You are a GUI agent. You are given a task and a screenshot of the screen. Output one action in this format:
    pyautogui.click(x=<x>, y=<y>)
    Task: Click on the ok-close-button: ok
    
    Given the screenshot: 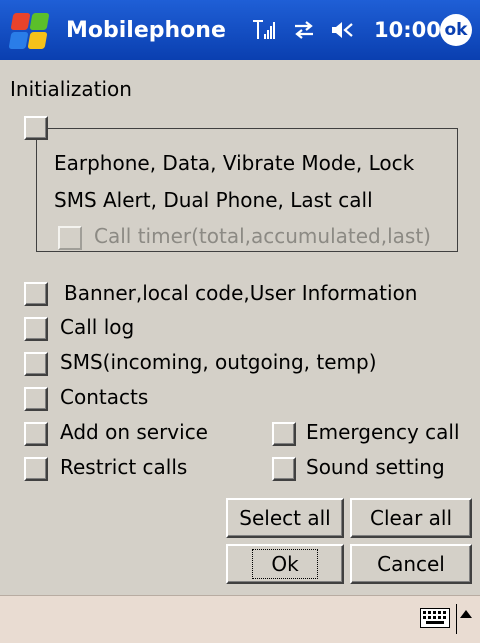 What is the action you would take?
    pyautogui.click(x=456, y=30)
    